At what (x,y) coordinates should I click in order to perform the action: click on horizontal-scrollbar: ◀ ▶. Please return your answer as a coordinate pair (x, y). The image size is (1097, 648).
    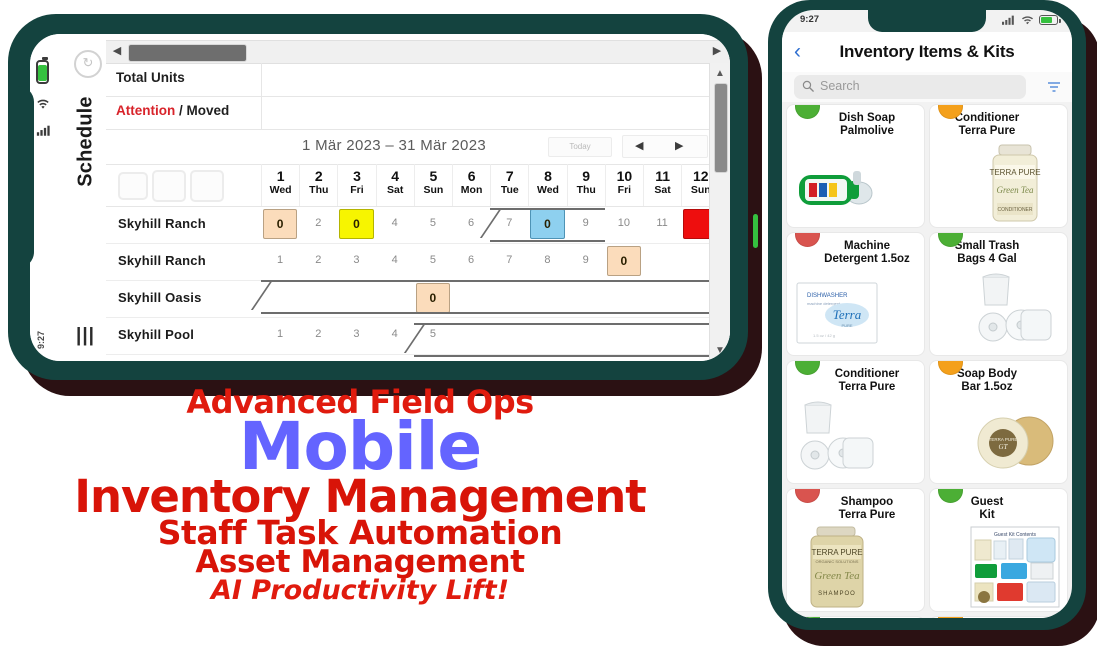
    Looking at the image, I should click on (418, 52).